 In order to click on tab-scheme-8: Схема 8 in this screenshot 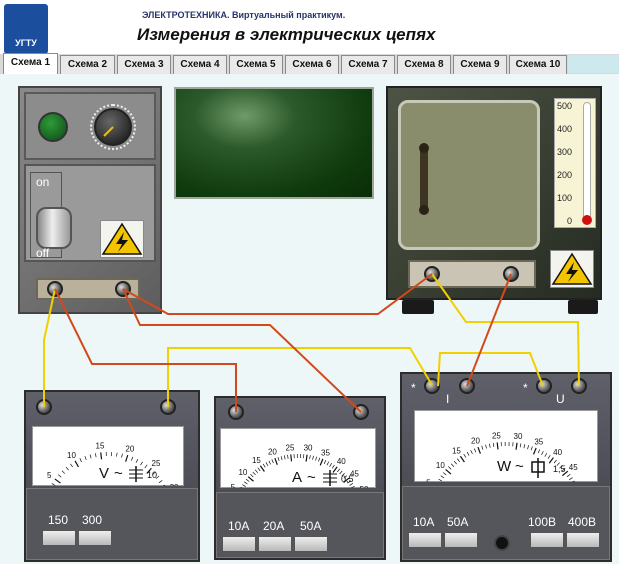, I will do `click(424, 64)`.